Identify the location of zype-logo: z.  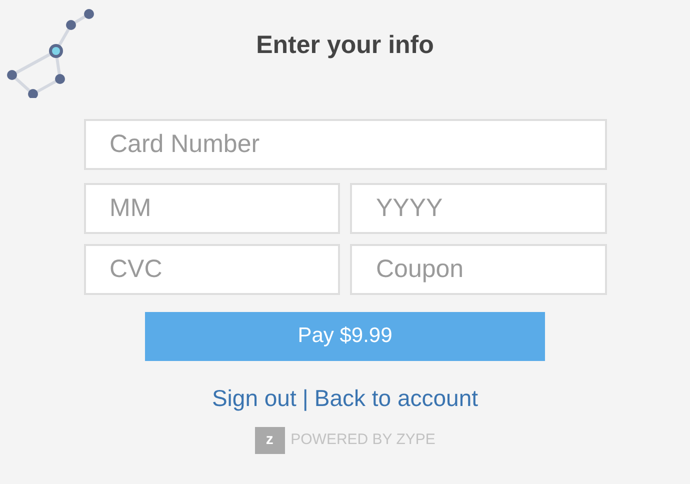
(269, 440).